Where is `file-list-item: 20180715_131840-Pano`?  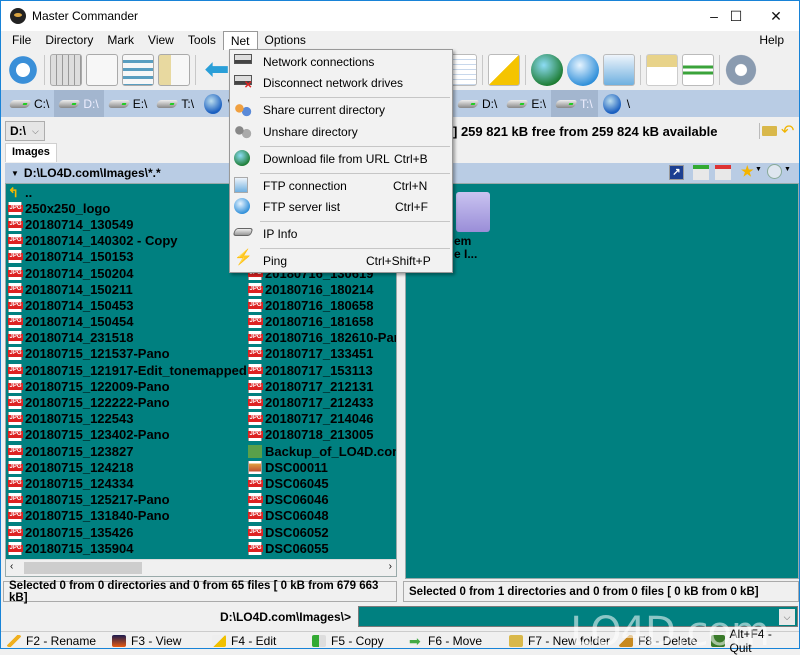
file-list-item: 20180715_131840-Pano is located at coordinates (127, 516).